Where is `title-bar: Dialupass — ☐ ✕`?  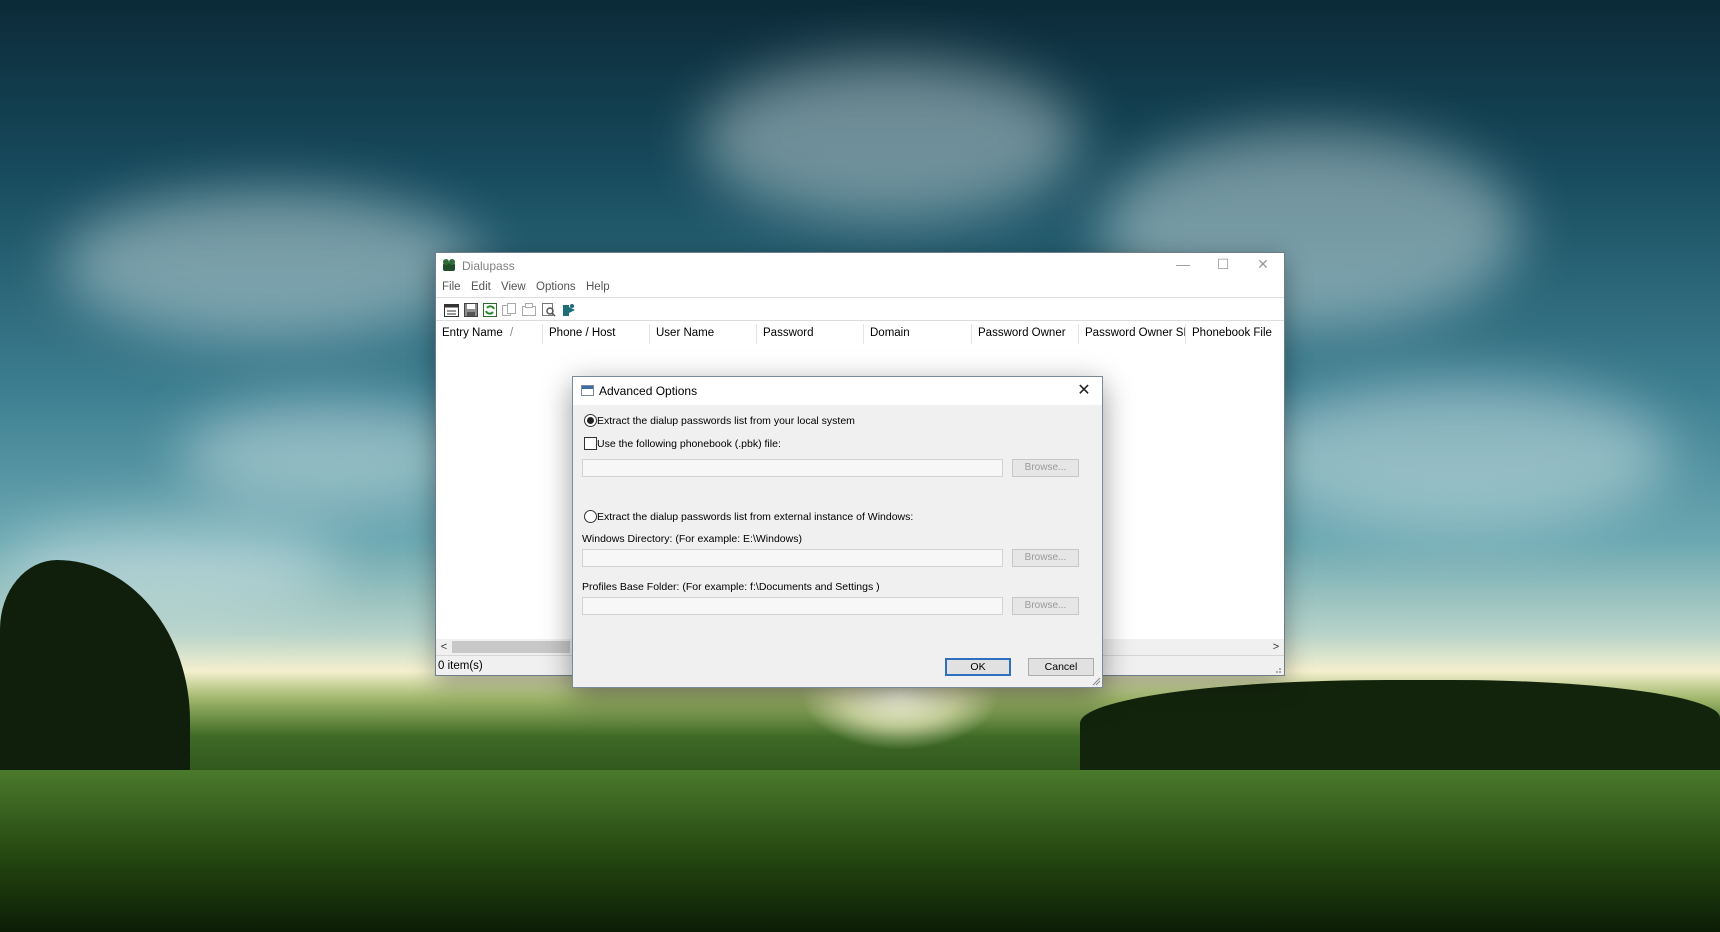 title-bar: Dialupass — ☐ ✕ is located at coordinates (860, 265).